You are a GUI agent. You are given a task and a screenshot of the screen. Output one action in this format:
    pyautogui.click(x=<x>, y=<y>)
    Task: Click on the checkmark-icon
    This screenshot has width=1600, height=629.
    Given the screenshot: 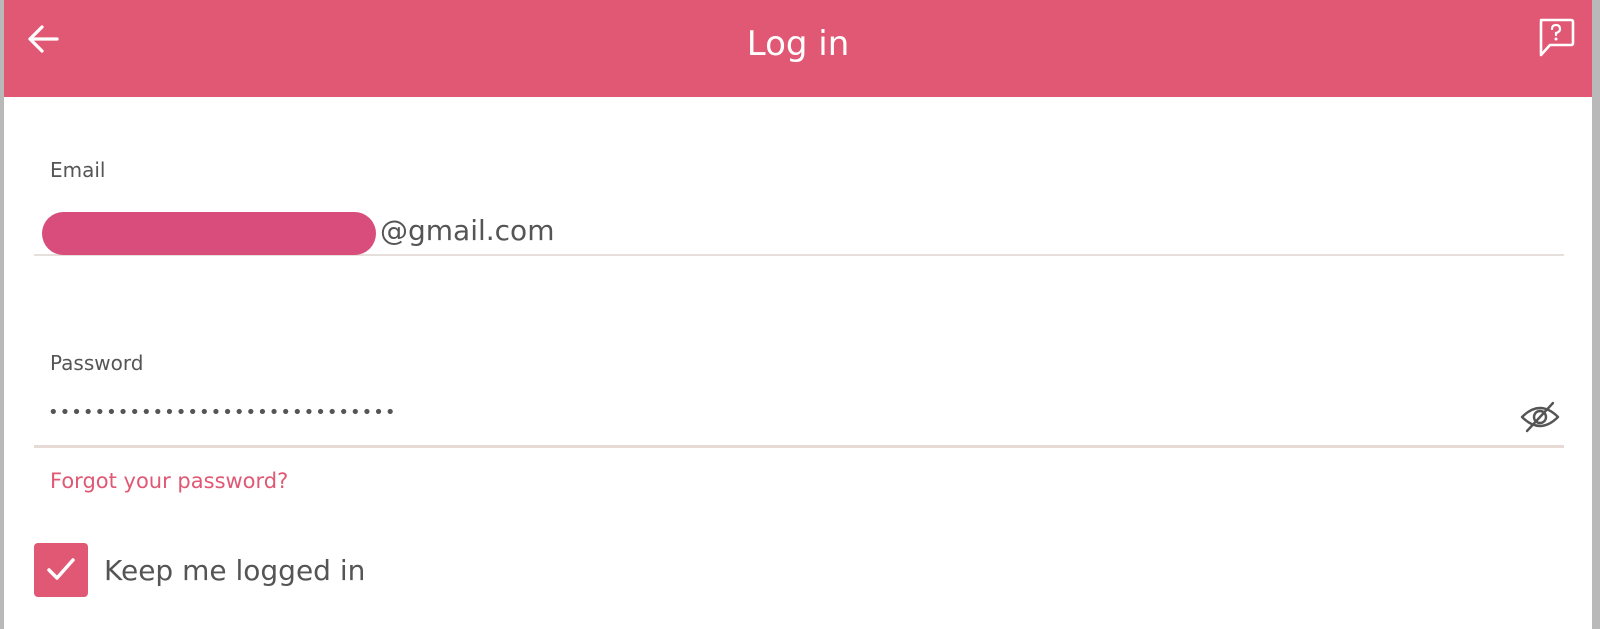 What is the action you would take?
    pyautogui.click(x=61, y=569)
    